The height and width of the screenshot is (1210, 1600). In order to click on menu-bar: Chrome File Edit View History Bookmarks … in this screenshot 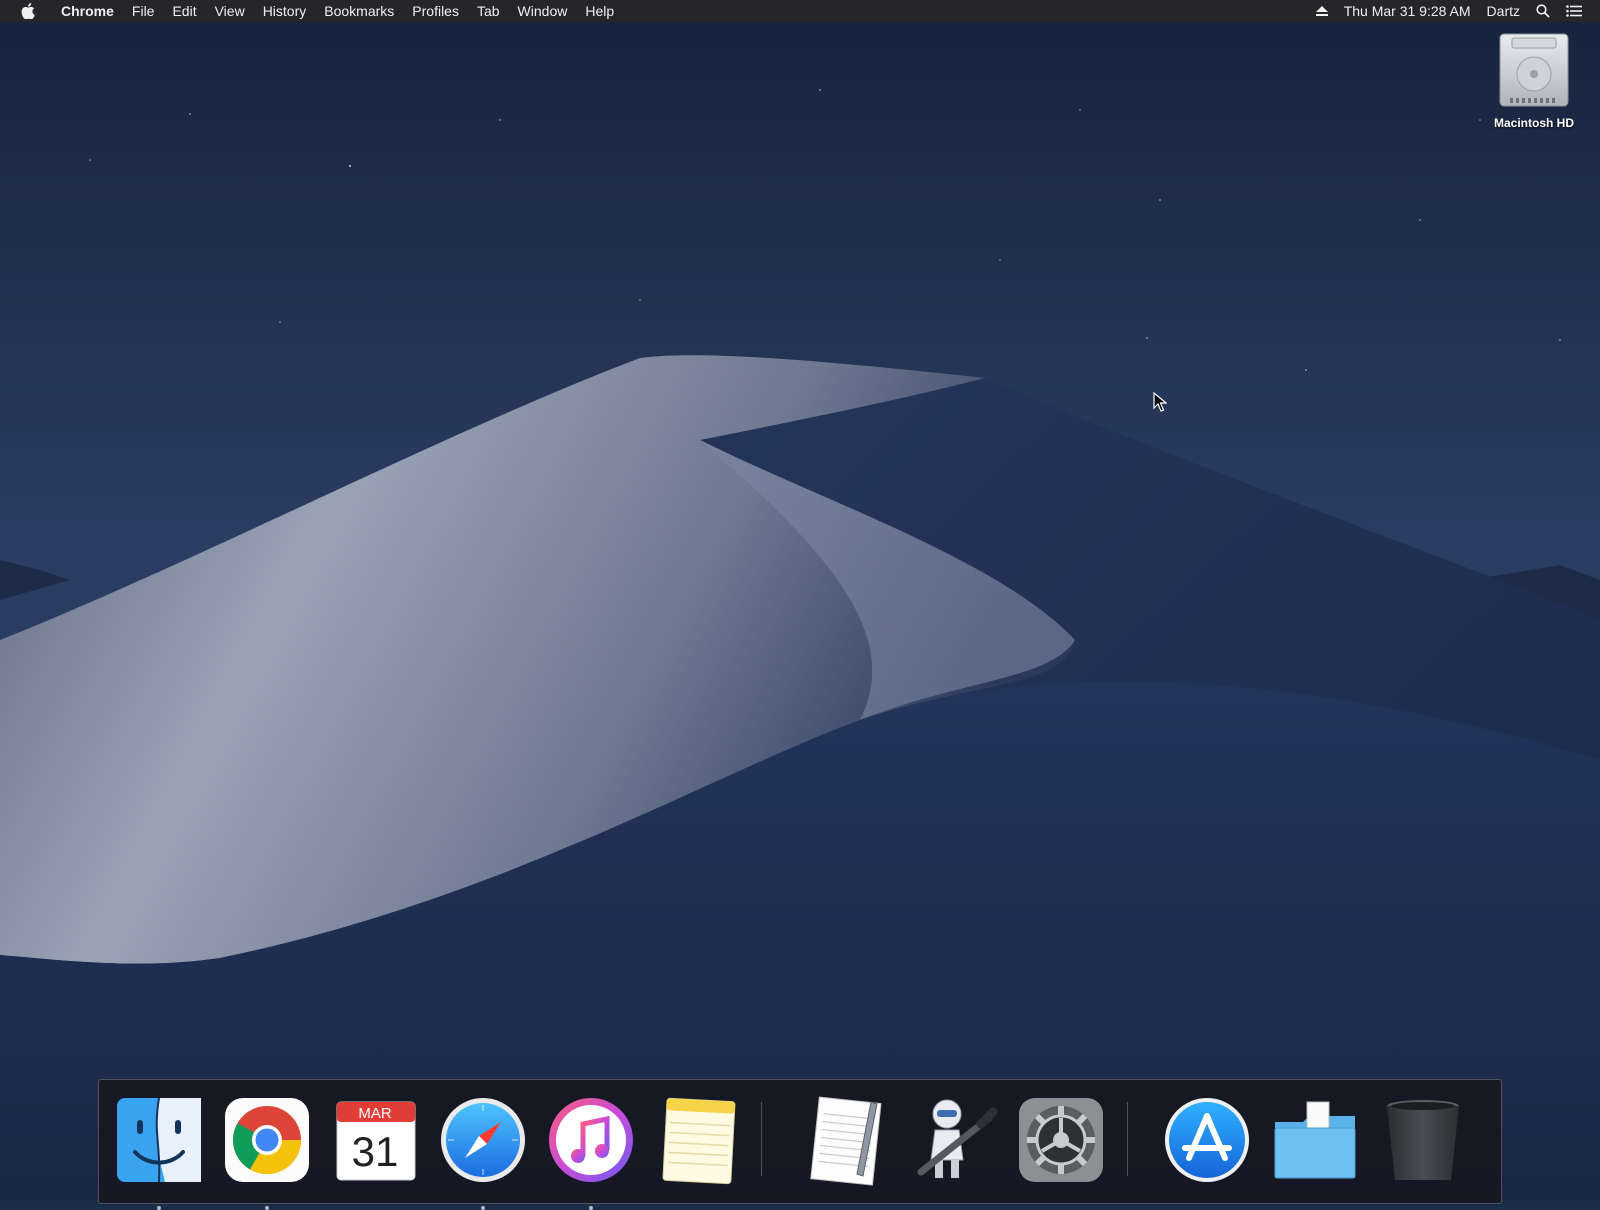, I will do `click(800, 11)`.